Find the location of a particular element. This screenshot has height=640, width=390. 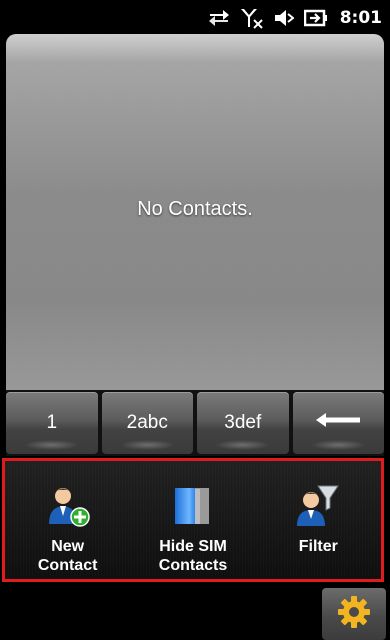

keypad-row: 1 2abc 3def is located at coordinates (195, 423).